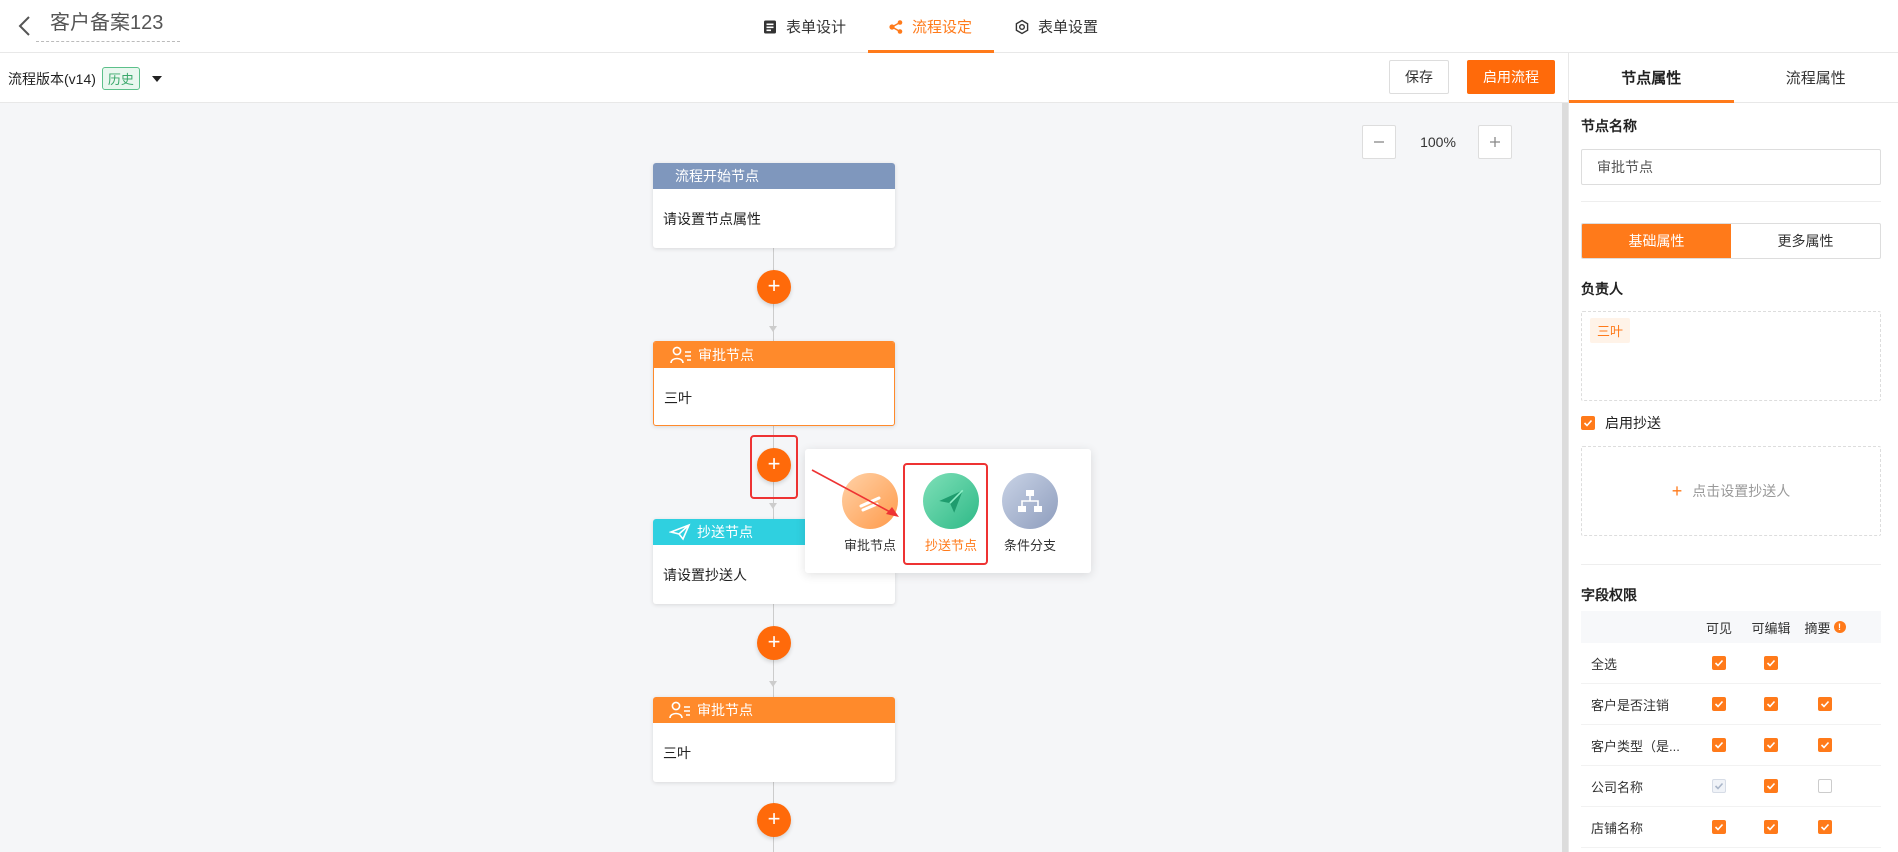  I want to click on field-name: 客户是否注销, so click(1630, 705).